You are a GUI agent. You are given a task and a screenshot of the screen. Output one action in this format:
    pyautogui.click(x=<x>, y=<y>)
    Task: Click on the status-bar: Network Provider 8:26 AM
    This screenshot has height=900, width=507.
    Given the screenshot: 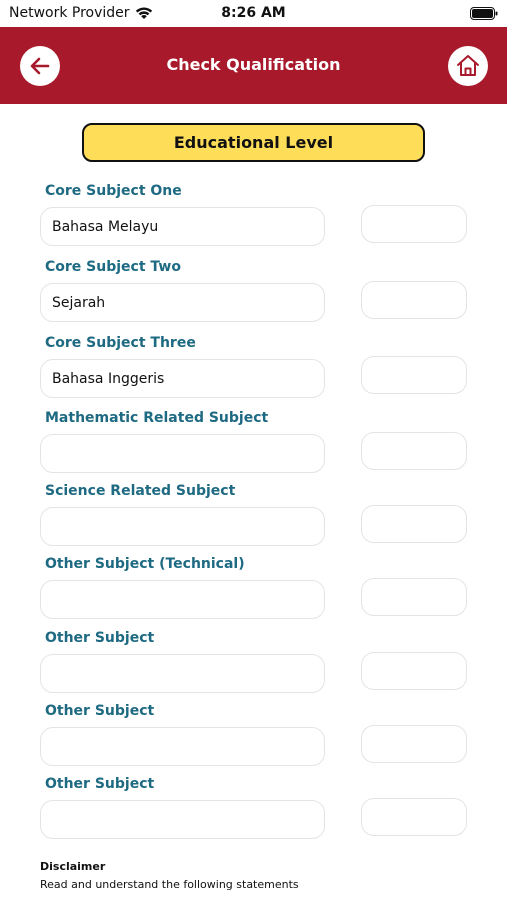 What is the action you would take?
    pyautogui.click(x=253, y=13)
    